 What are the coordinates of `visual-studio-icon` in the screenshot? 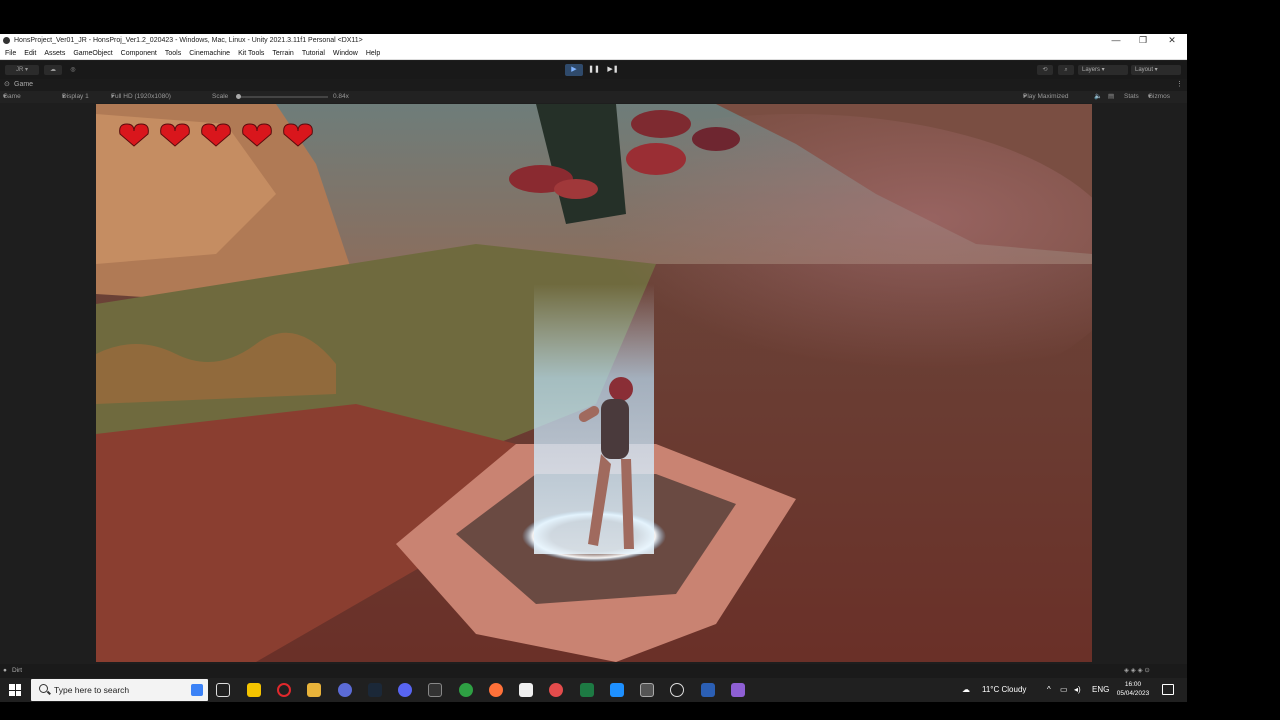 It's located at (738, 690).